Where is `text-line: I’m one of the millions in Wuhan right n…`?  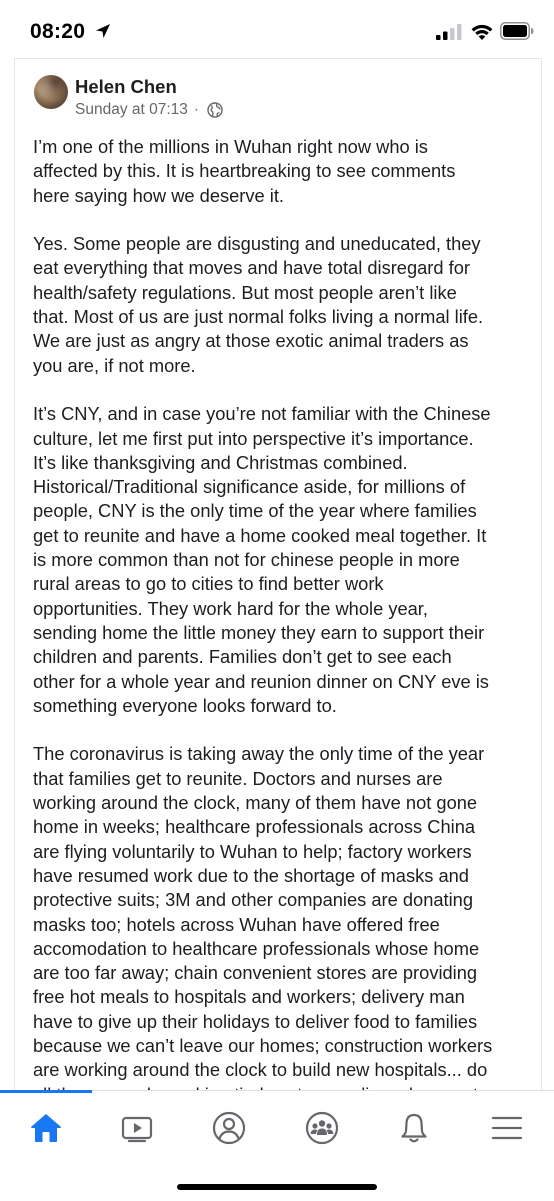 text-line: I’m one of the millions in Wuhan right n… is located at coordinates (230, 146).